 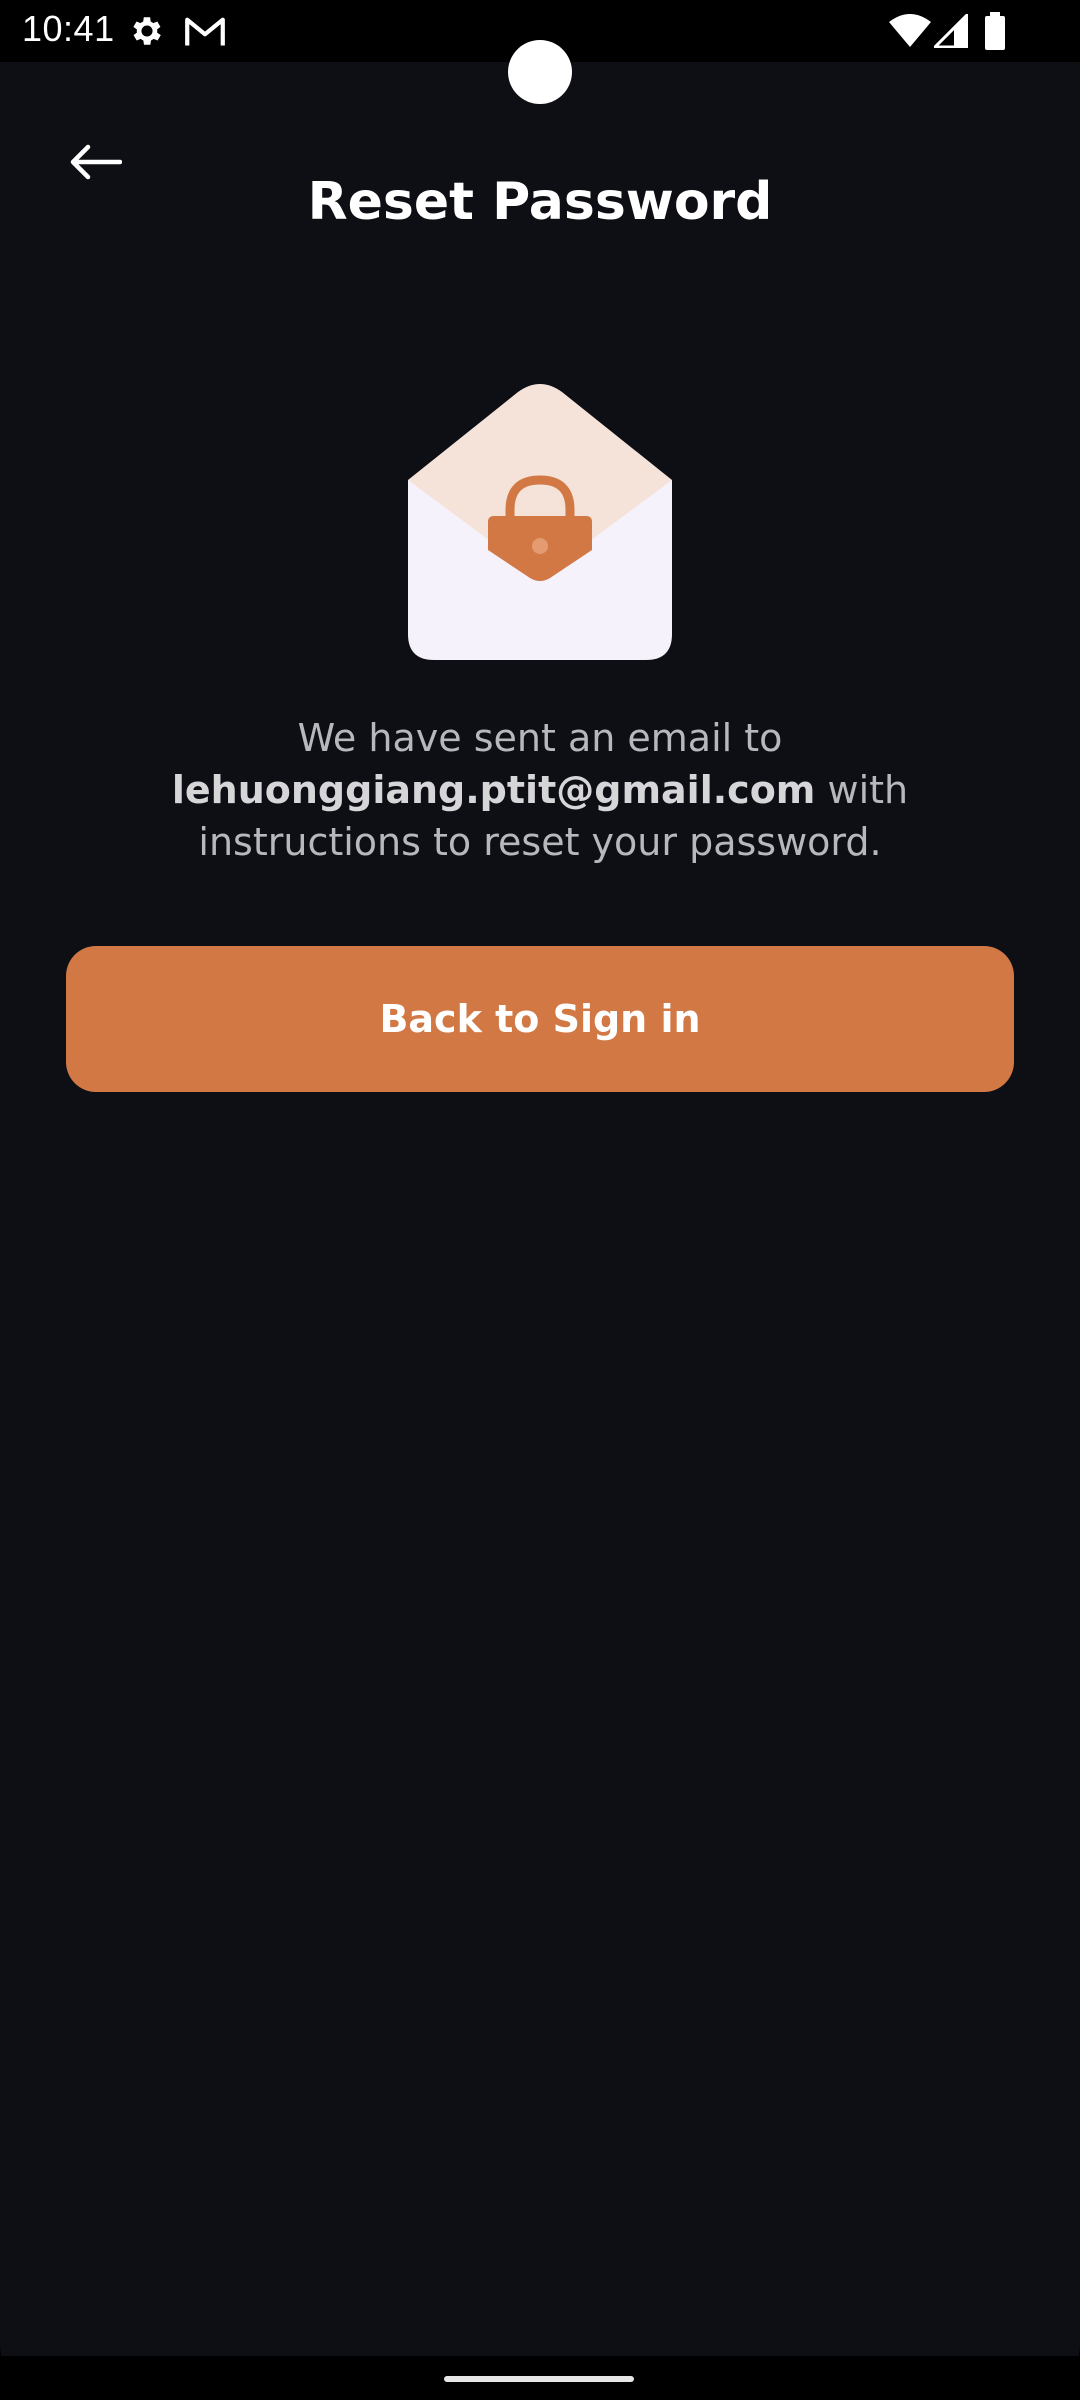 I want to click on gmail-icon, so click(x=205, y=33).